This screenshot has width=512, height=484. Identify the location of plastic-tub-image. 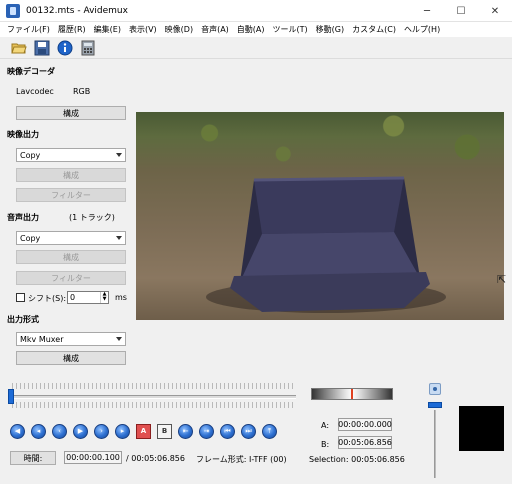
(326, 244).